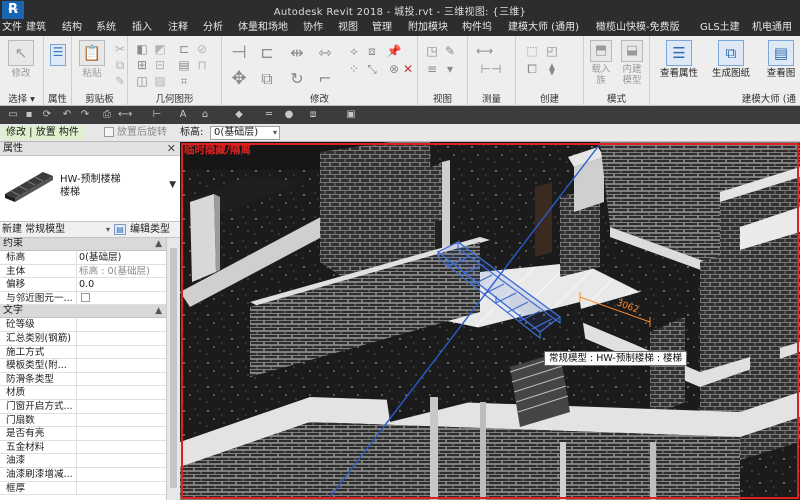 The height and width of the screenshot is (500, 800). What do you see at coordinates (184, 49) in the screenshot?
I see `wall-joins-icon: ⊏` at bounding box center [184, 49].